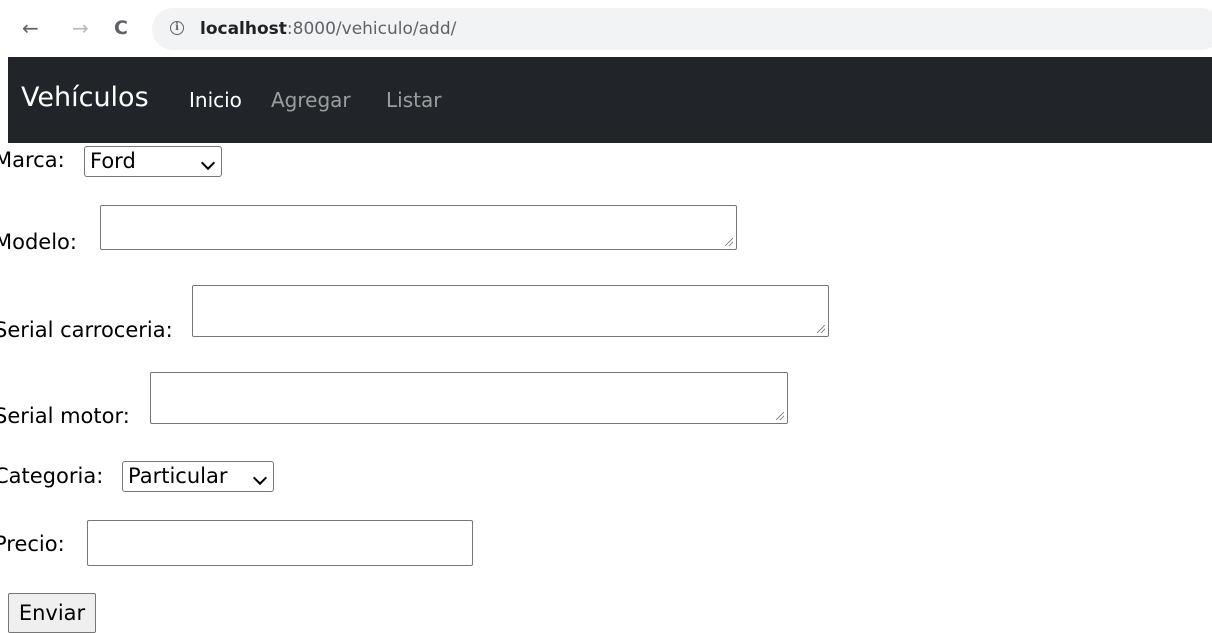 This screenshot has height=633, width=1212. I want to click on marca-selected-value: Ford, so click(113, 161).